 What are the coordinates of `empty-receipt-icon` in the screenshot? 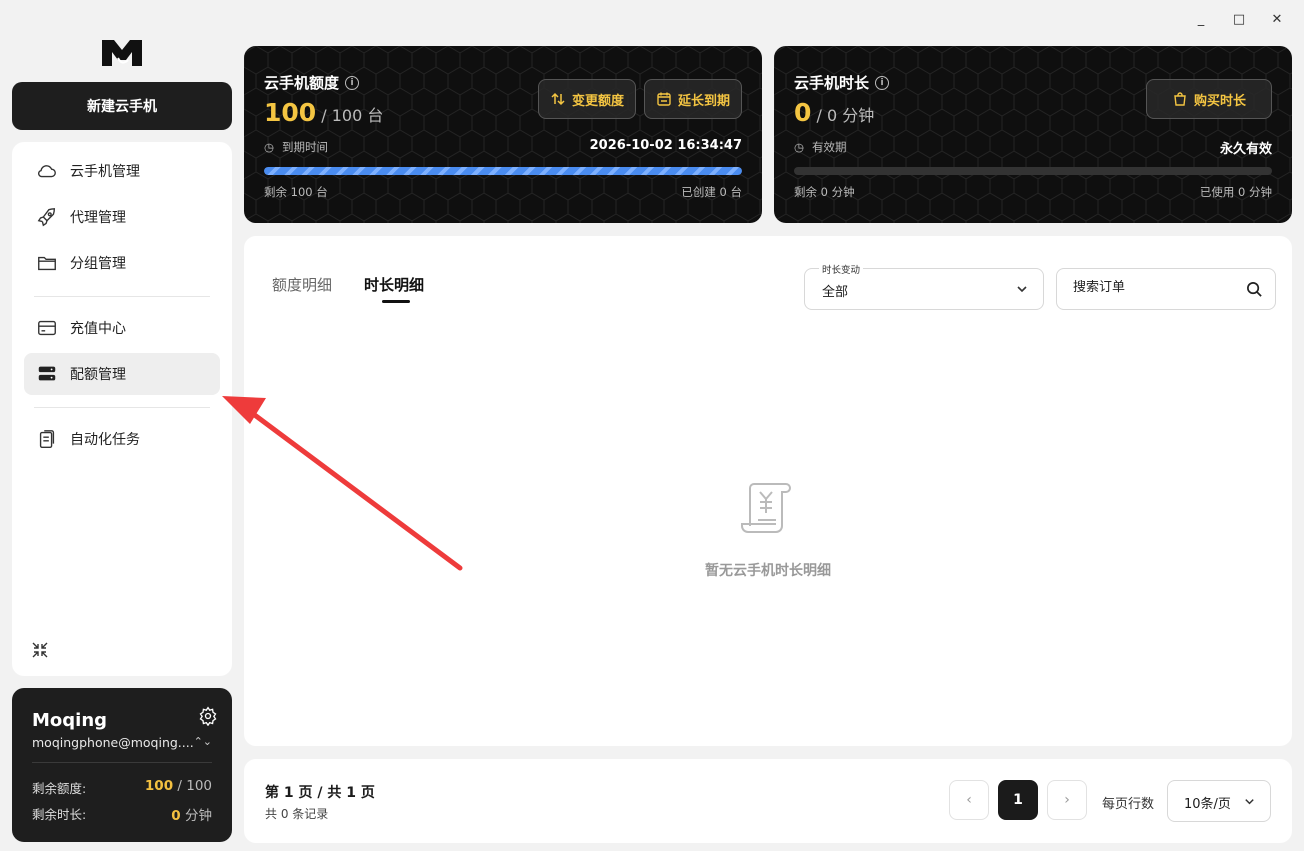 It's located at (766, 508).